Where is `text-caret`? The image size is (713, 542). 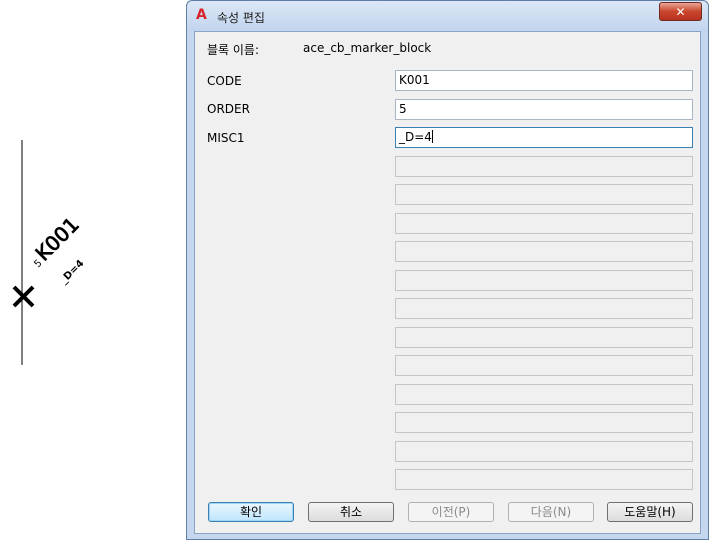 text-caret is located at coordinates (432, 136).